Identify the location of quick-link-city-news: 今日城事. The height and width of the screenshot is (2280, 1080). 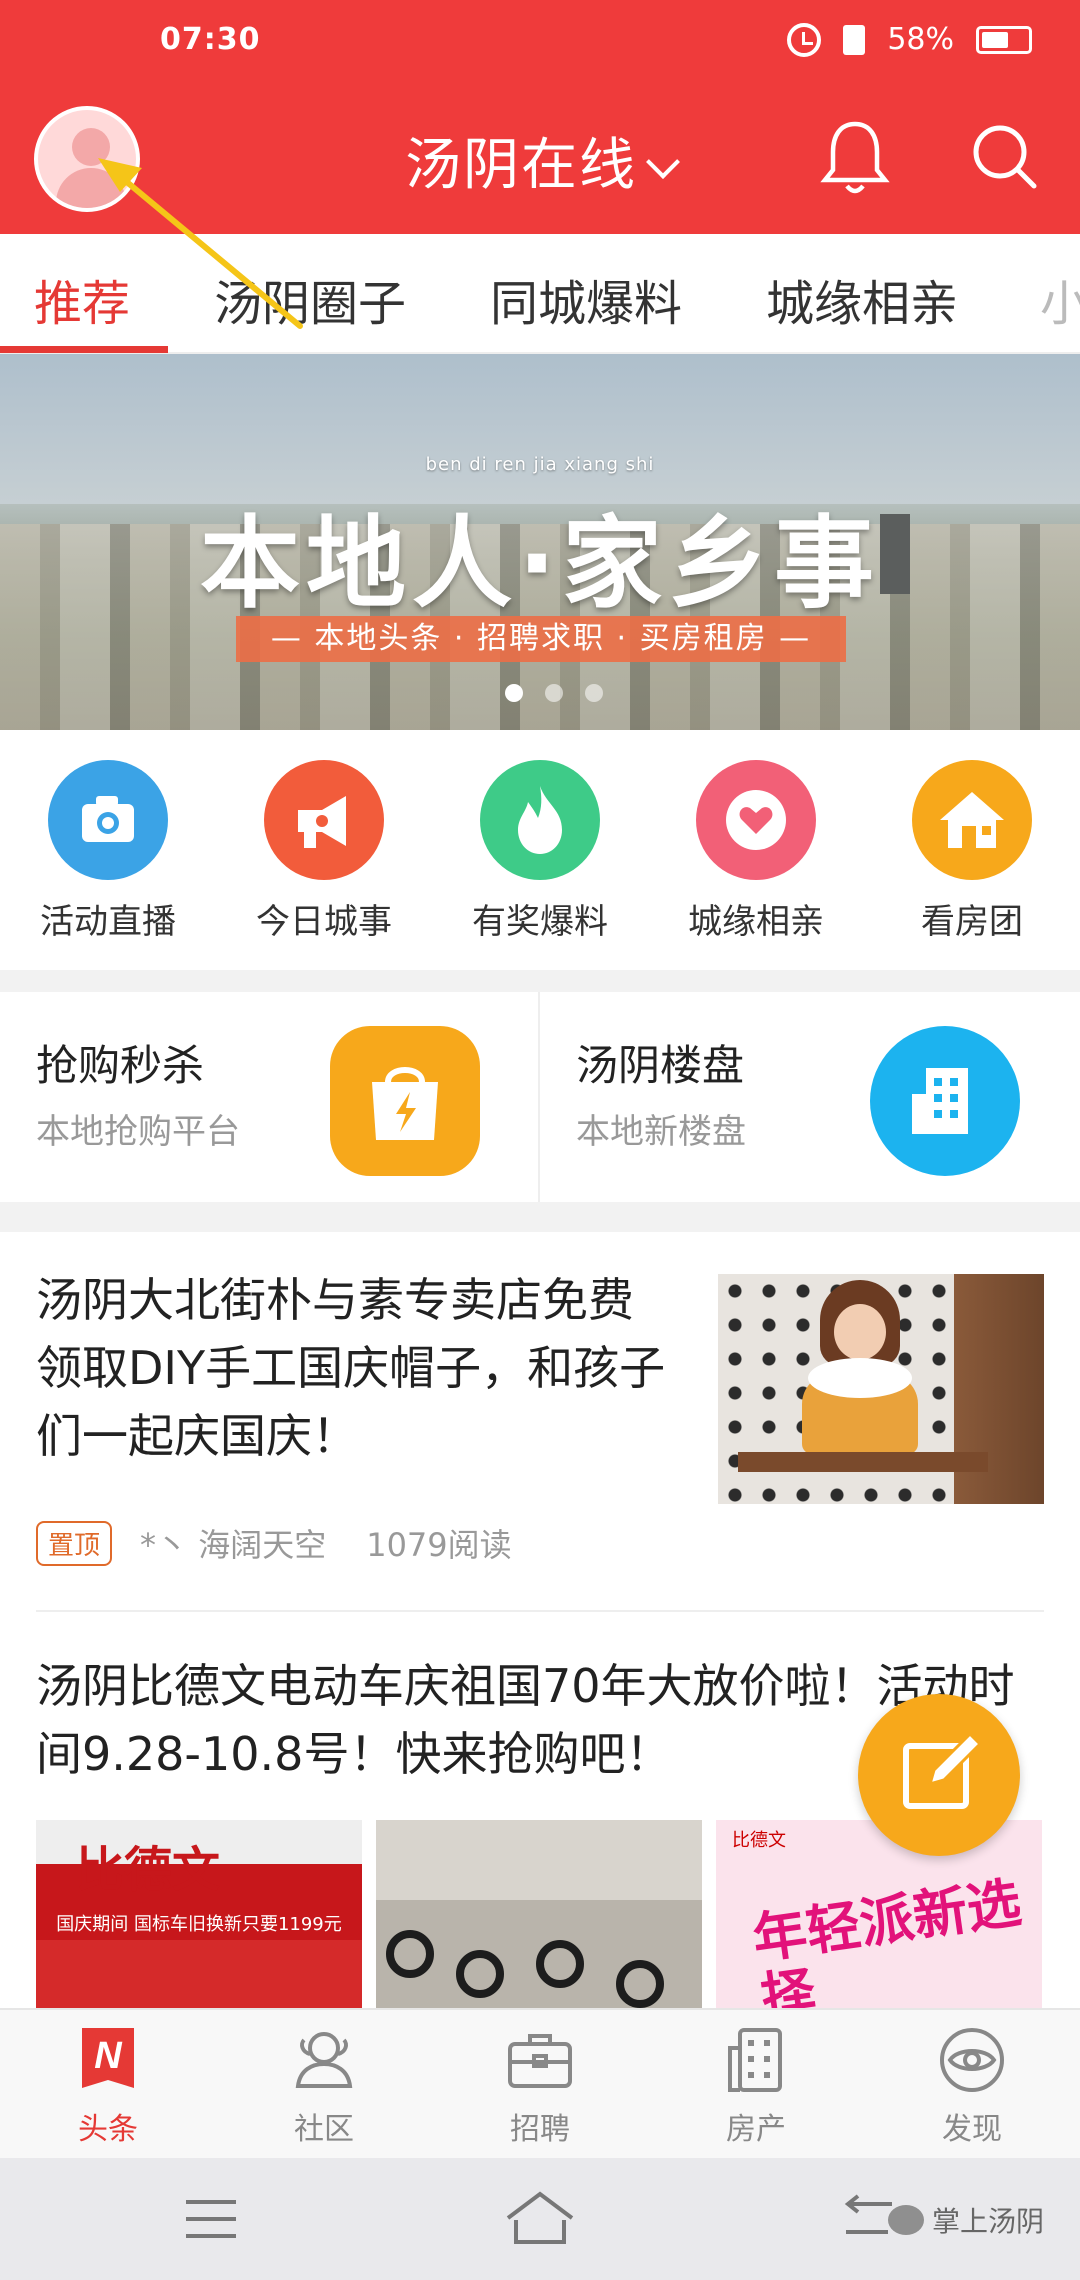
(324, 851).